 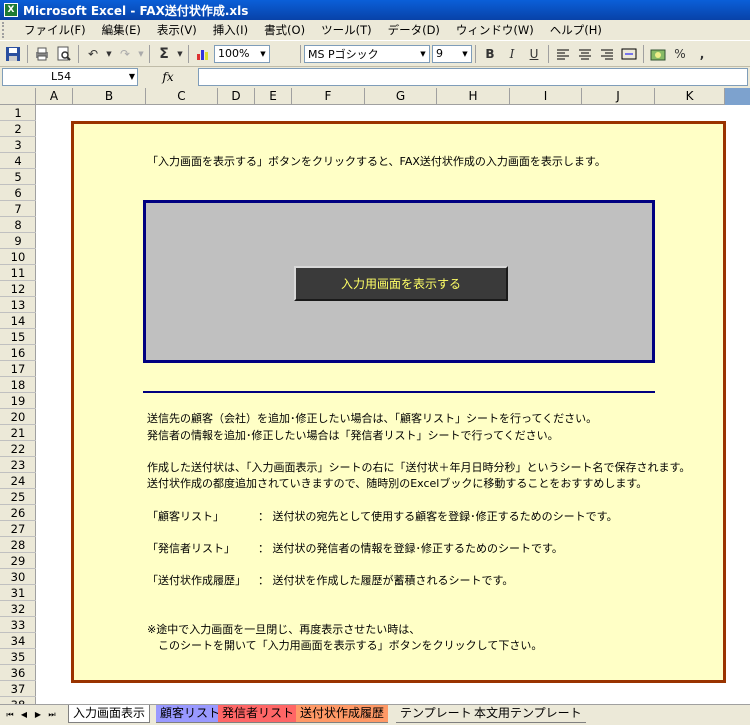 What do you see at coordinates (13, 54) in the screenshot?
I see `save-icon` at bounding box center [13, 54].